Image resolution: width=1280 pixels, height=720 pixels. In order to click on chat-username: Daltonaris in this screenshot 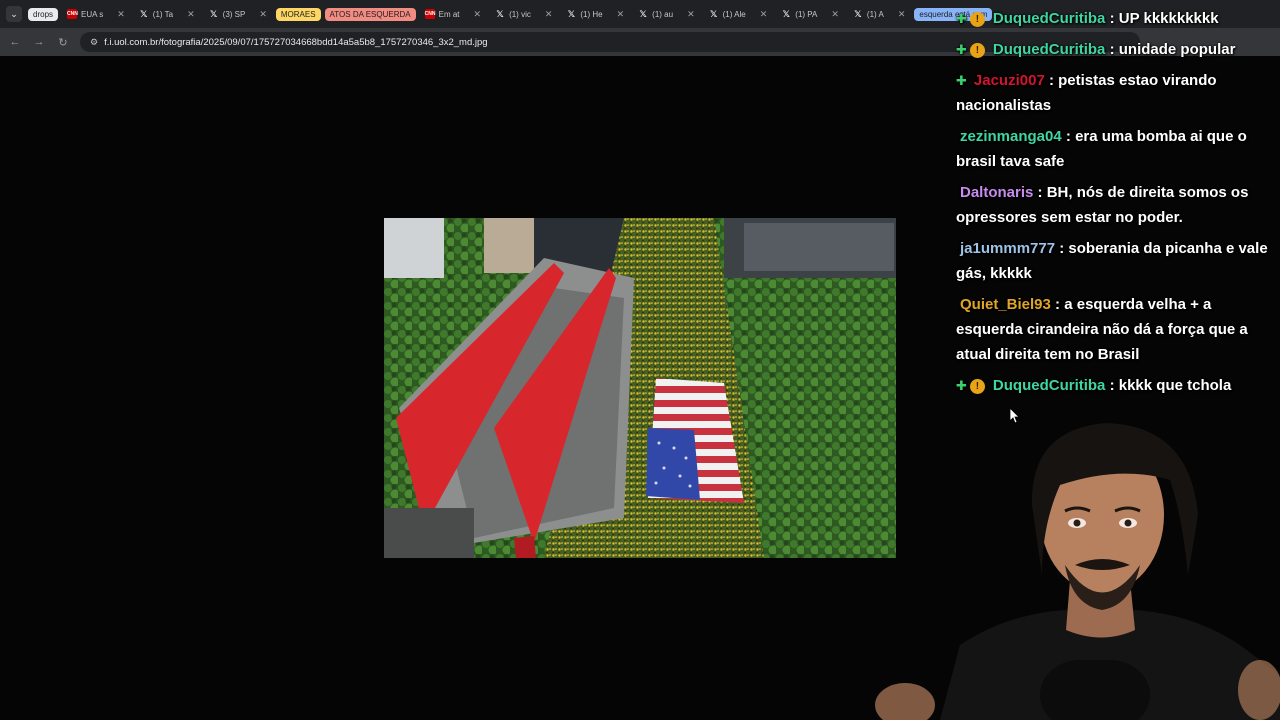, I will do `click(996, 192)`.